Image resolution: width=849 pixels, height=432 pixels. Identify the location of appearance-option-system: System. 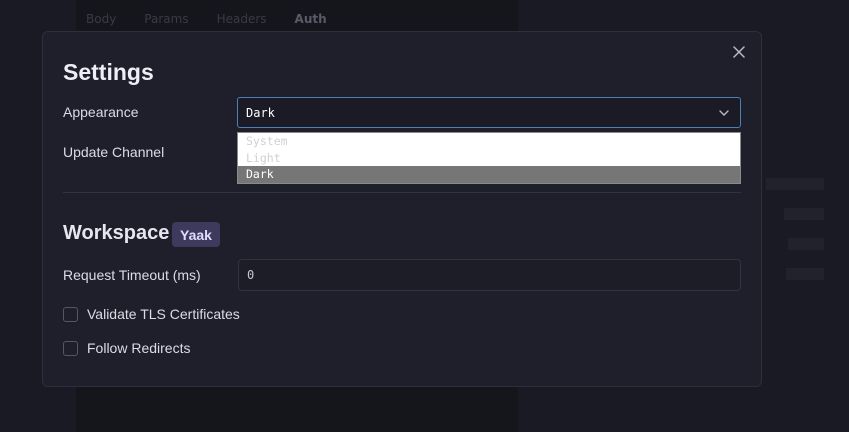
(489, 141).